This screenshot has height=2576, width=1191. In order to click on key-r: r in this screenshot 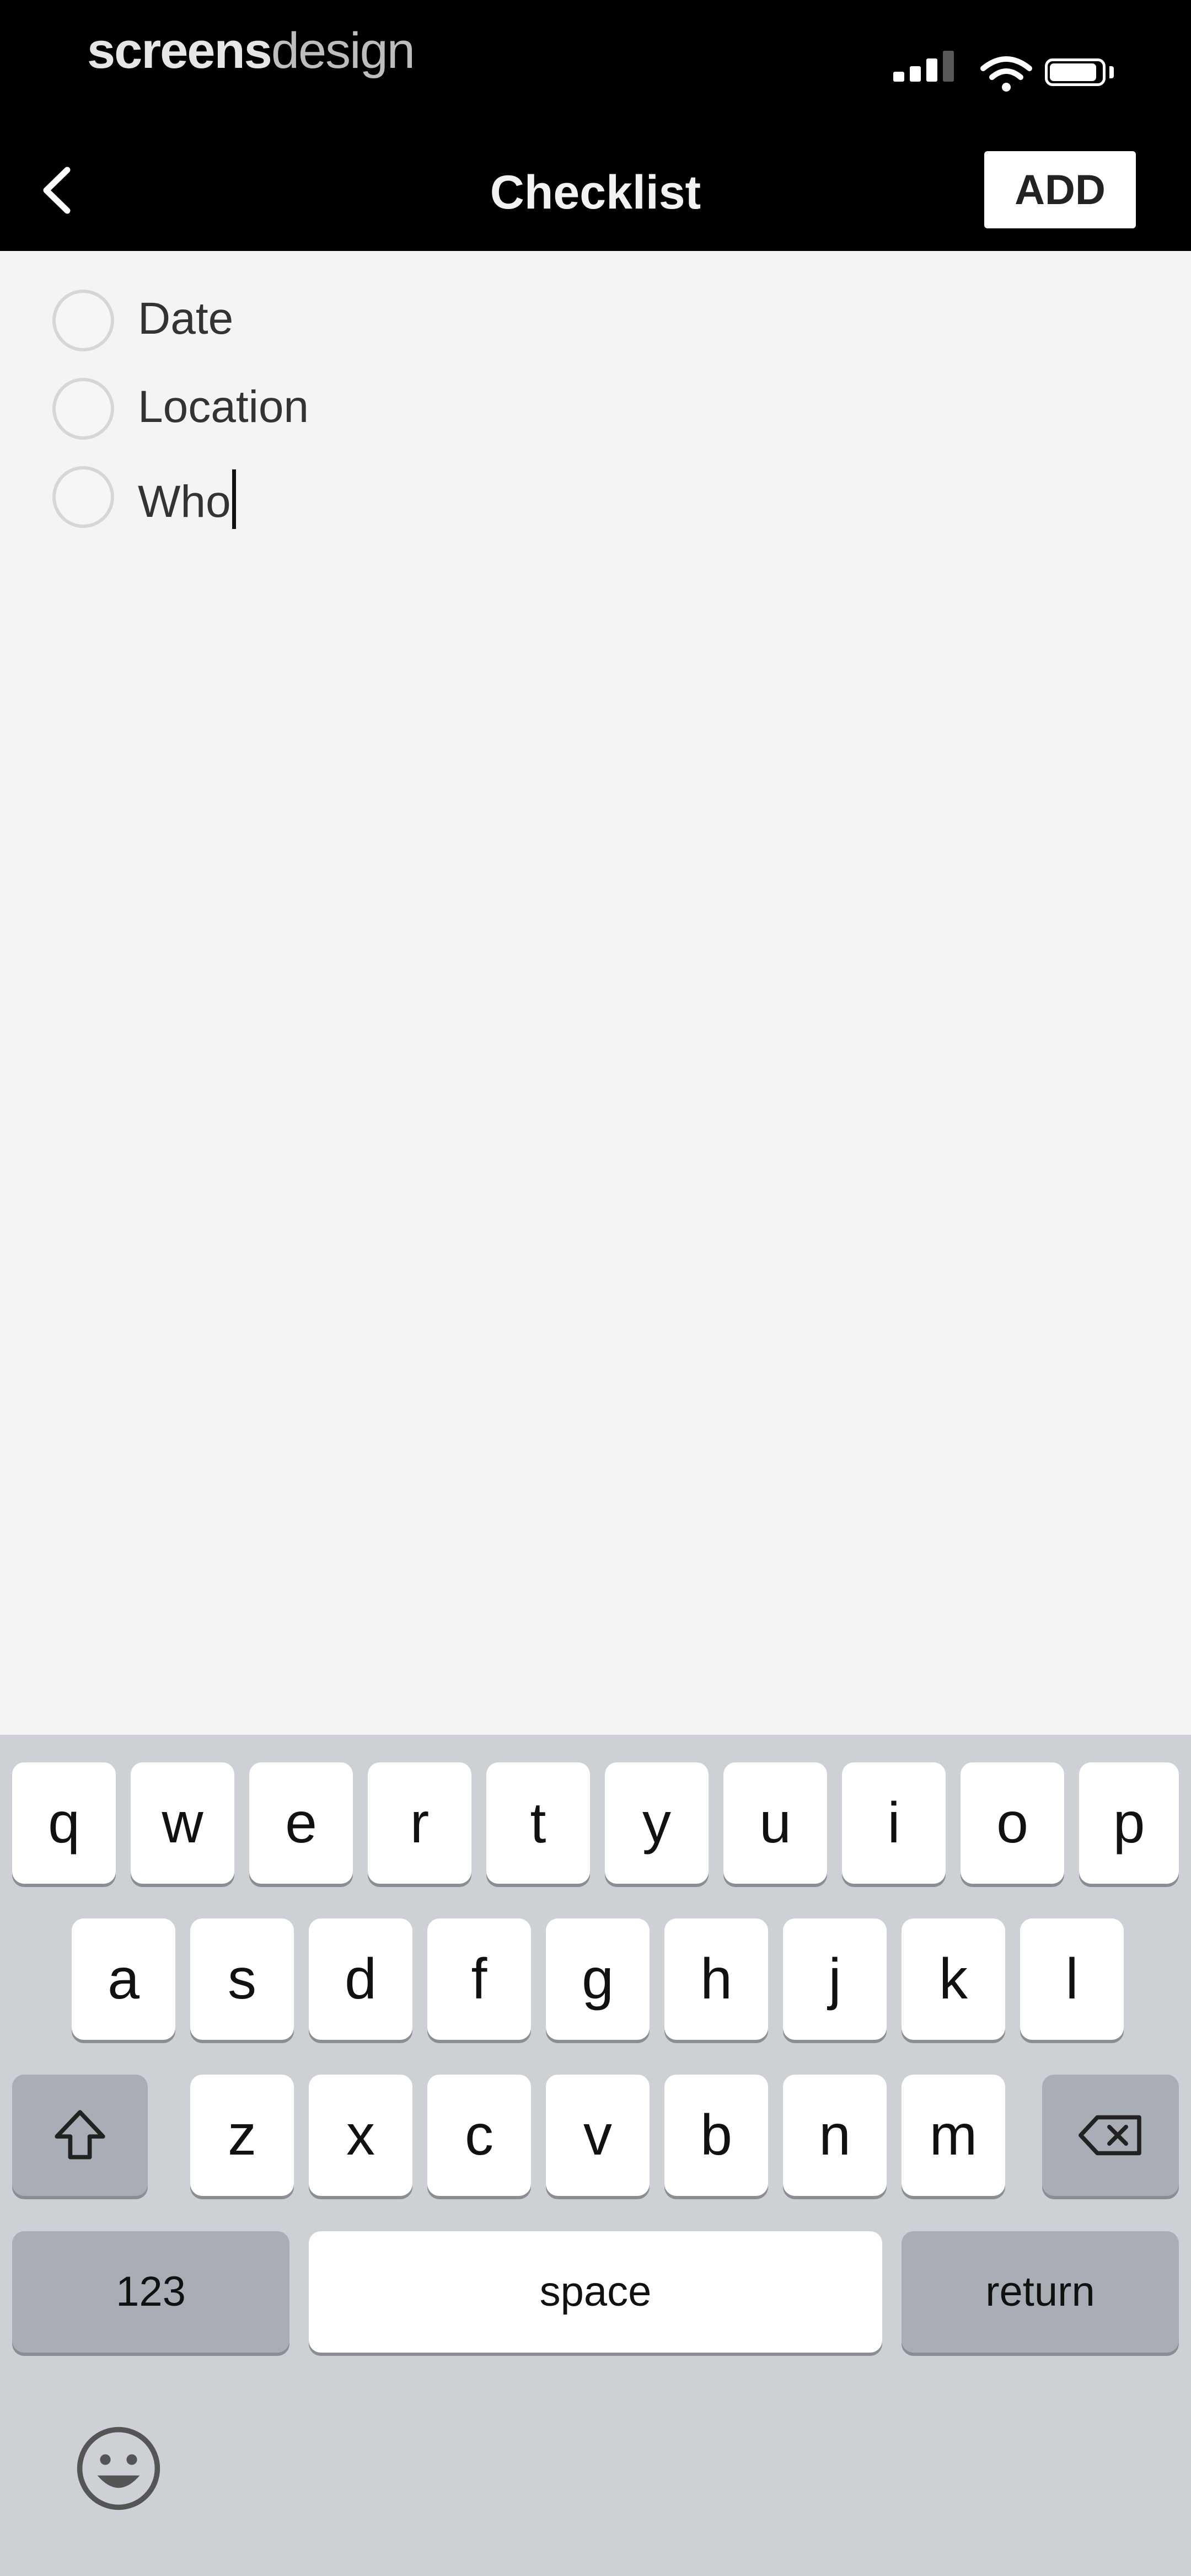, I will do `click(419, 1823)`.